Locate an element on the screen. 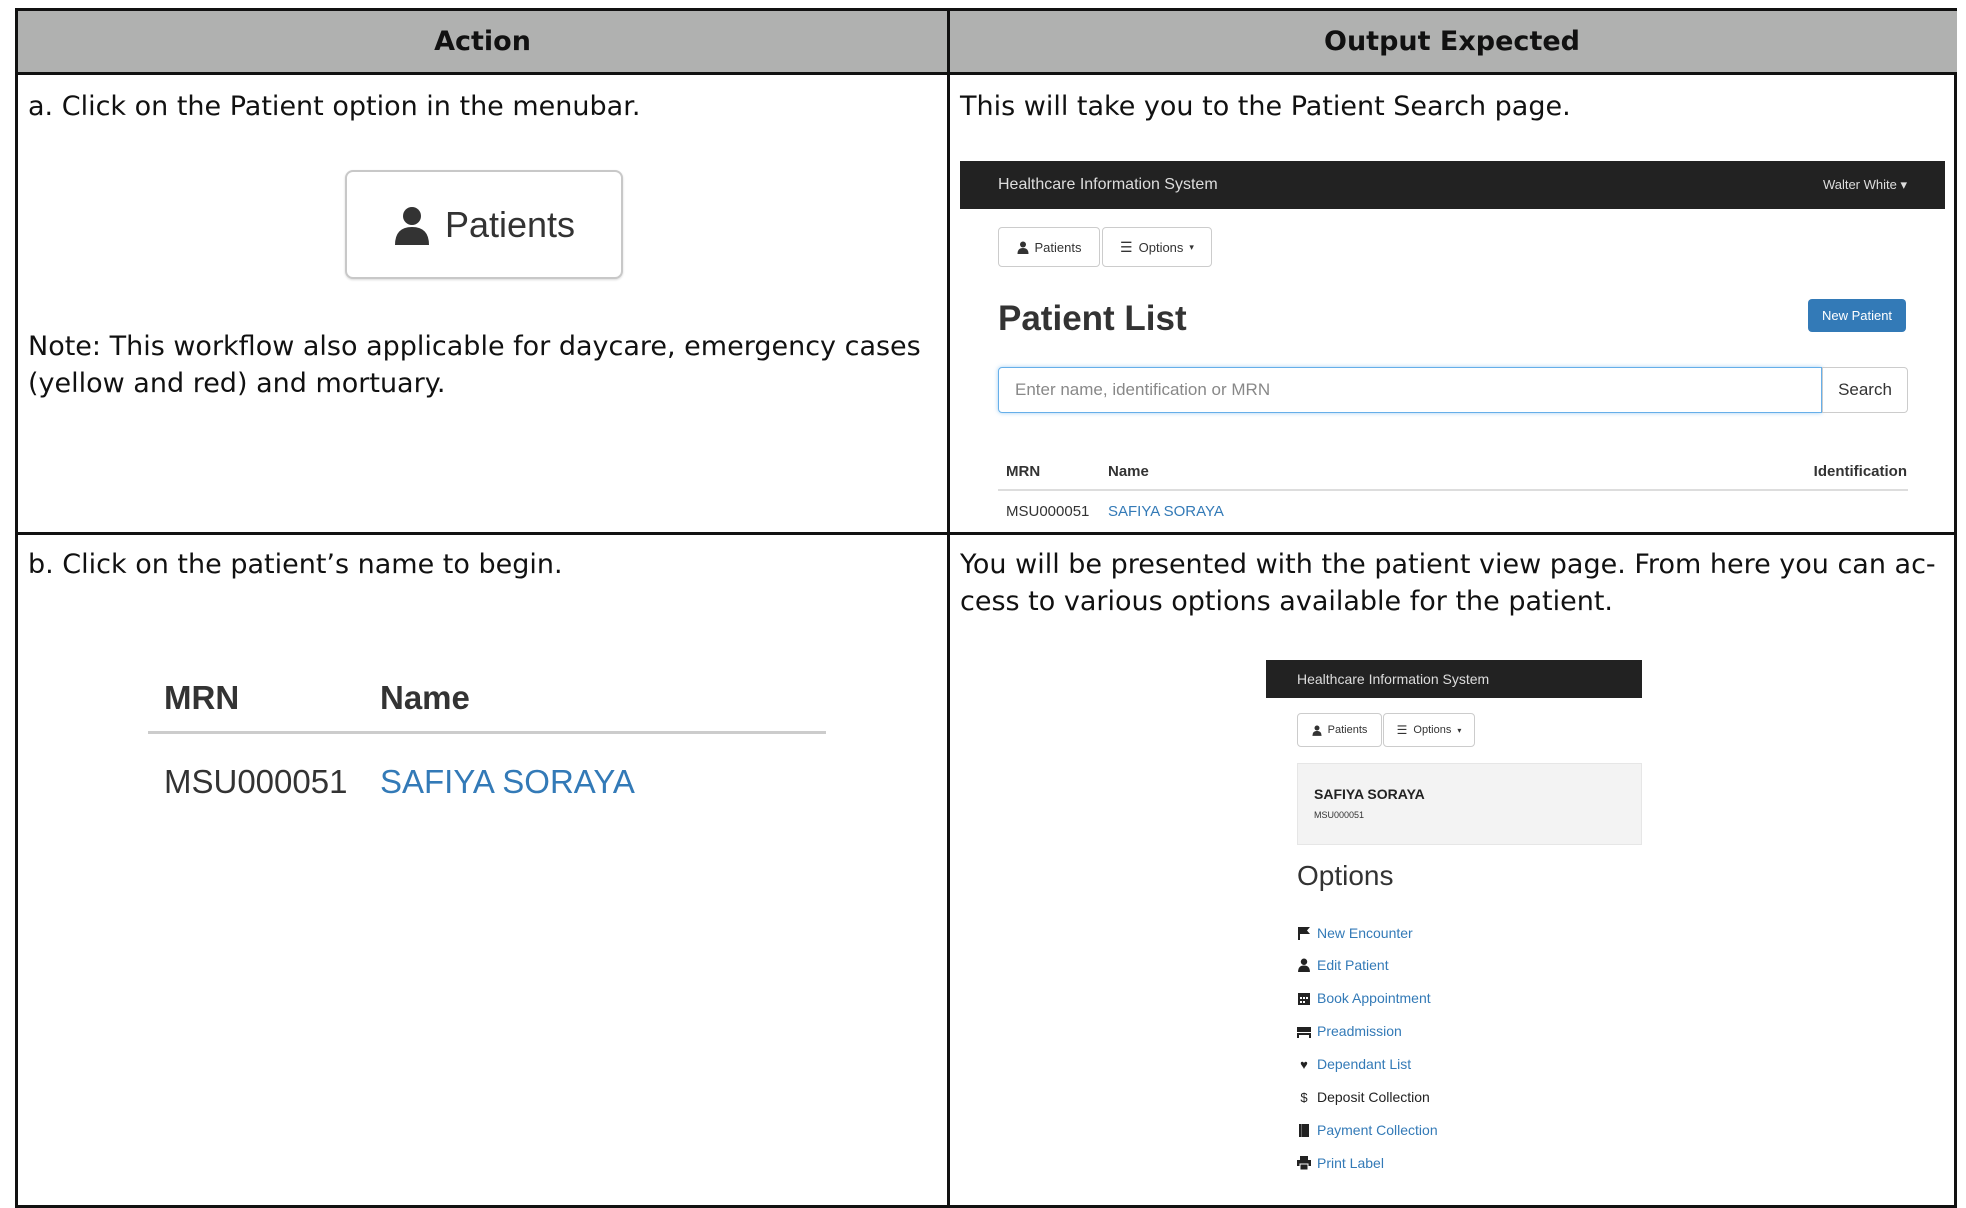  patient-summary-panel: SAFIYA SORAYA MSU000051 is located at coordinates (1469, 804).